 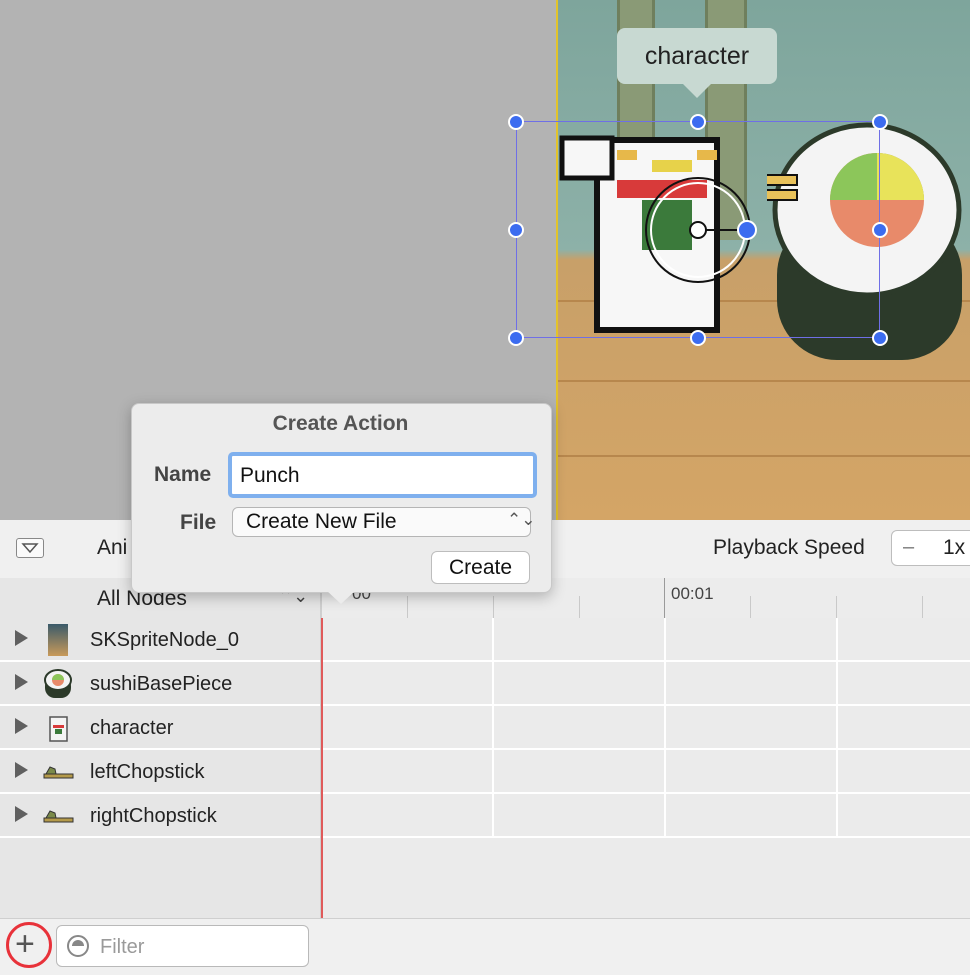 I want to click on playhead, so click(x=322, y=768).